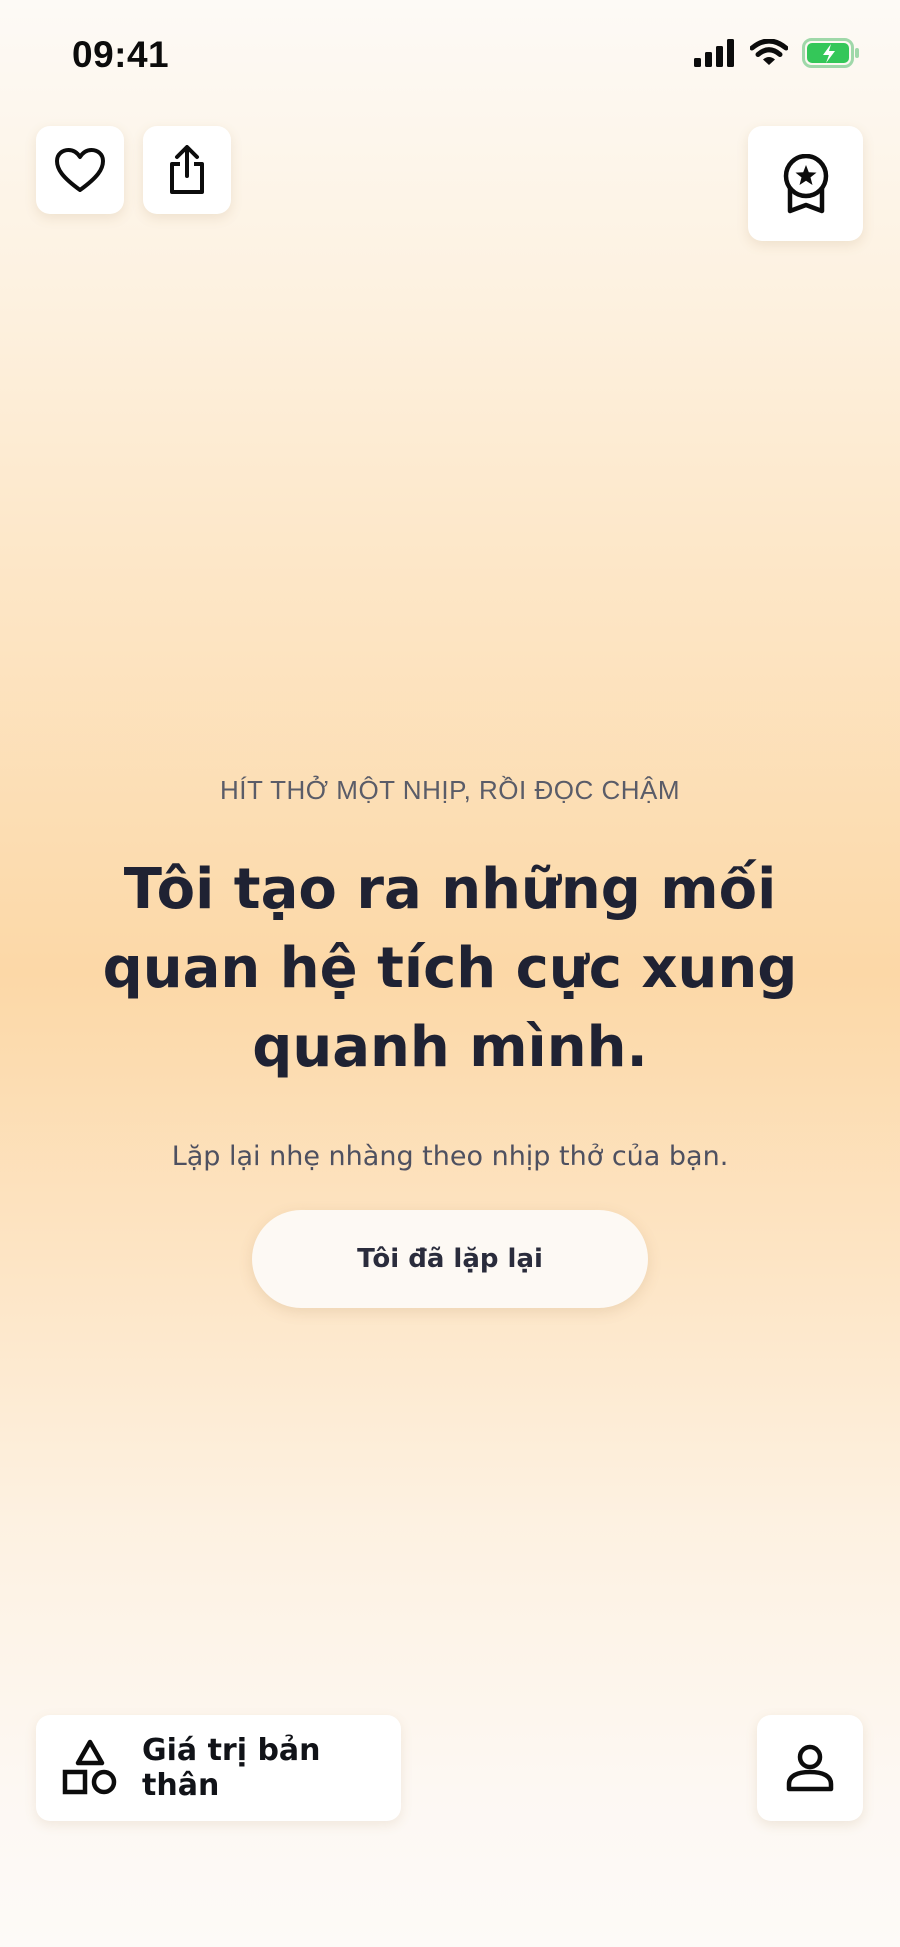  I want to click on breathing-instruction: HÍT THỞ MỘT NHỊP, RỒI ĐỌC CHẬM, so click(450, 790).